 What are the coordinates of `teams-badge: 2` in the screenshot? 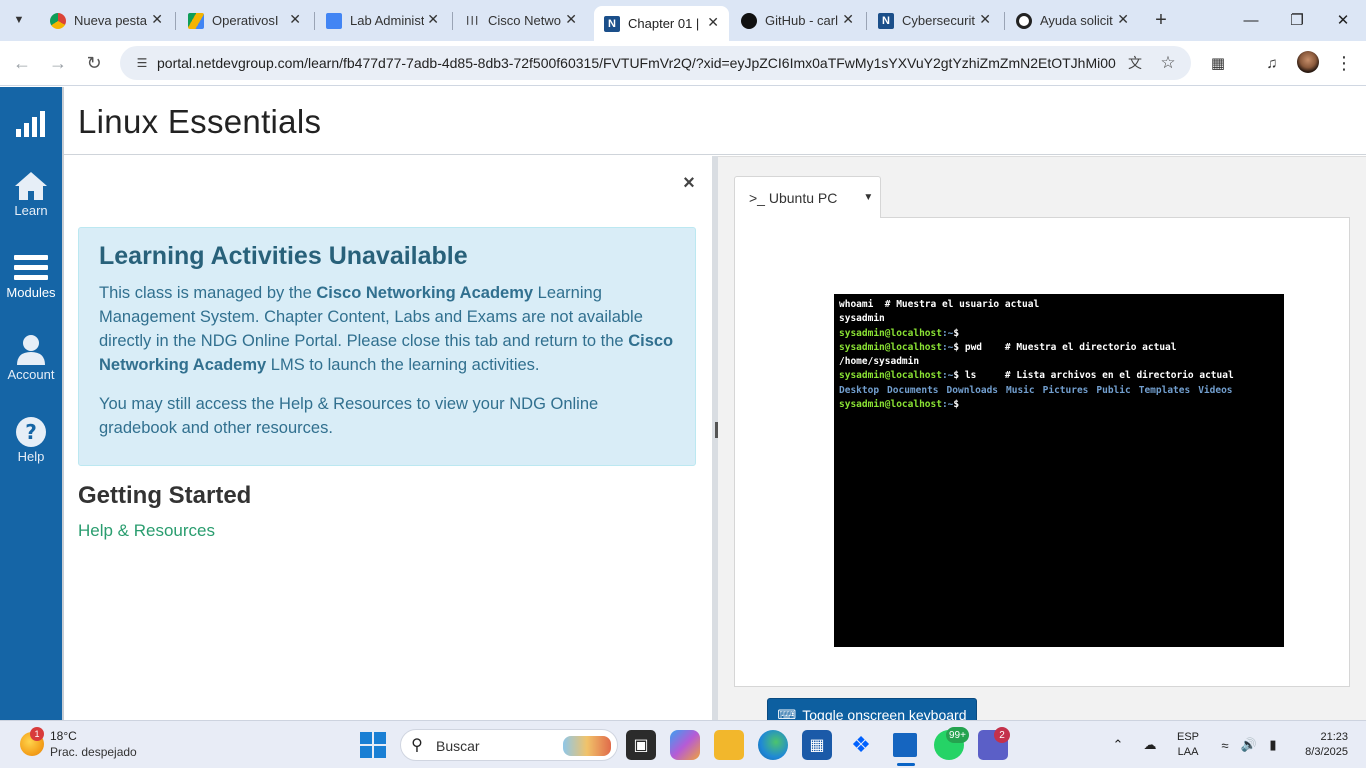 It's located at (1002, 735).